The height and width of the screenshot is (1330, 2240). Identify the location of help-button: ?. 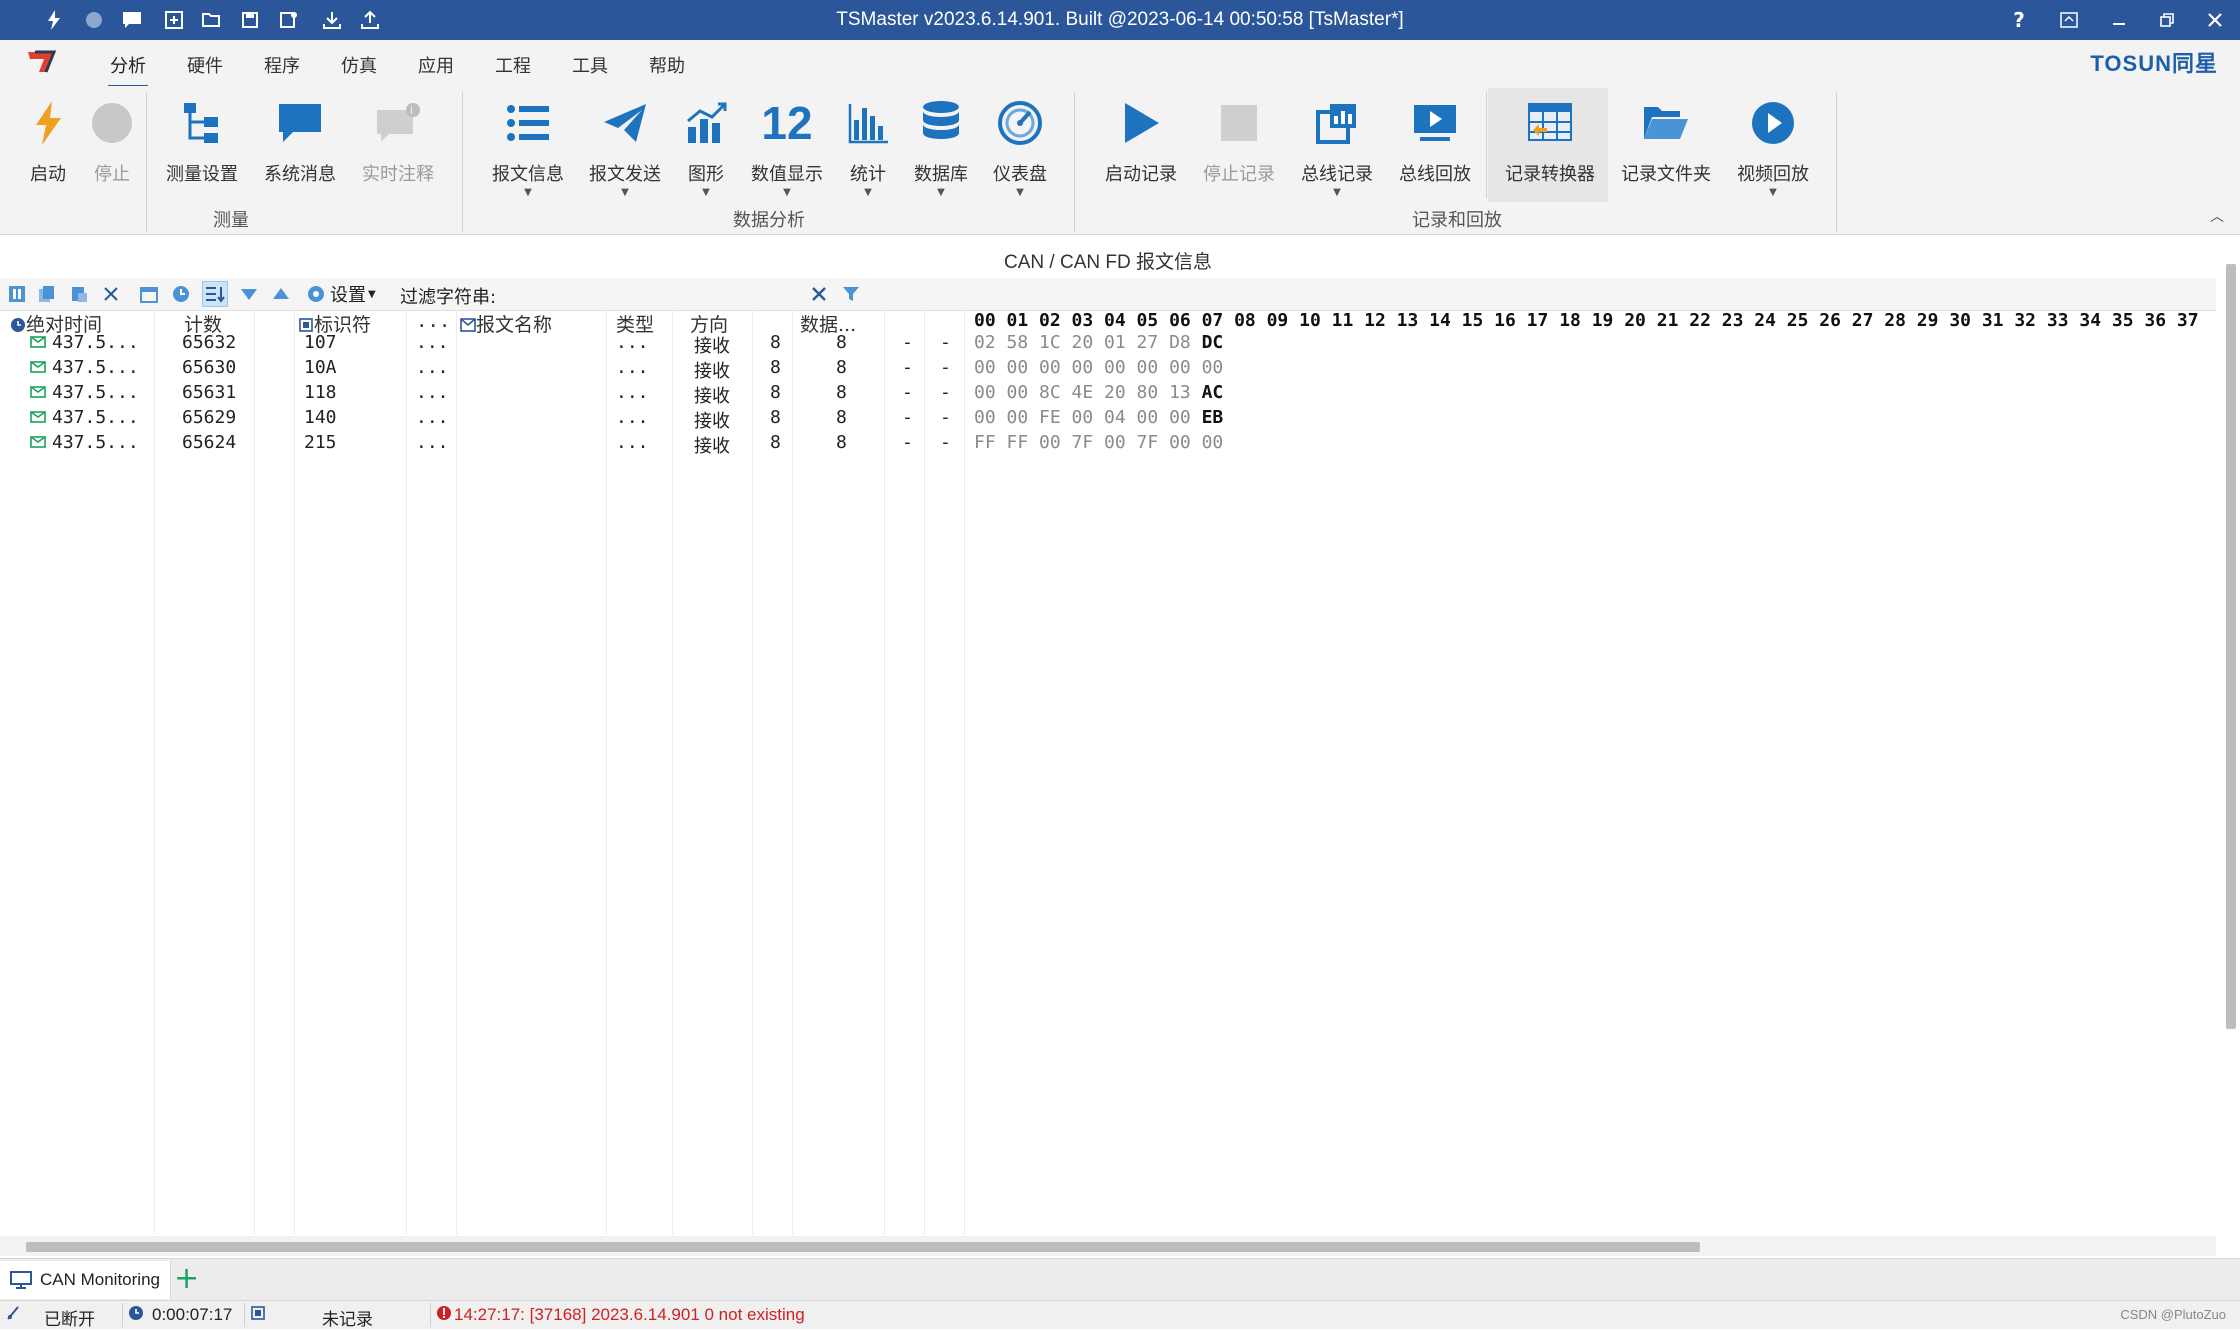
(2019, 20).